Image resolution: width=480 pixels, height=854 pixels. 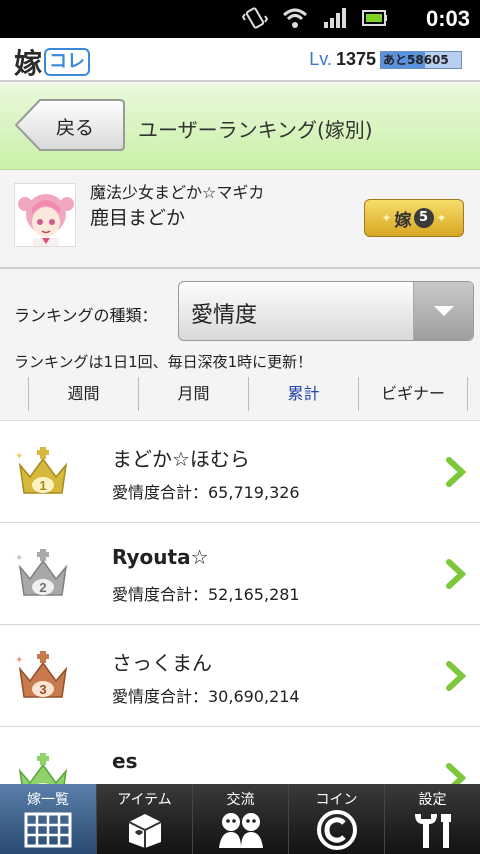 What do you see at coordinates (240, 19) in the screenshot?
I see `status-bar: 0:03` at bounding box center [240, 19].